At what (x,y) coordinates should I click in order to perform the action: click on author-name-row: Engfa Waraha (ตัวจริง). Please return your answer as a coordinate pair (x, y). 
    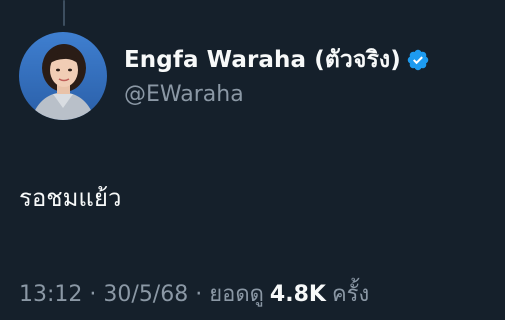
    Looking at the image, I should click on (309, 60).